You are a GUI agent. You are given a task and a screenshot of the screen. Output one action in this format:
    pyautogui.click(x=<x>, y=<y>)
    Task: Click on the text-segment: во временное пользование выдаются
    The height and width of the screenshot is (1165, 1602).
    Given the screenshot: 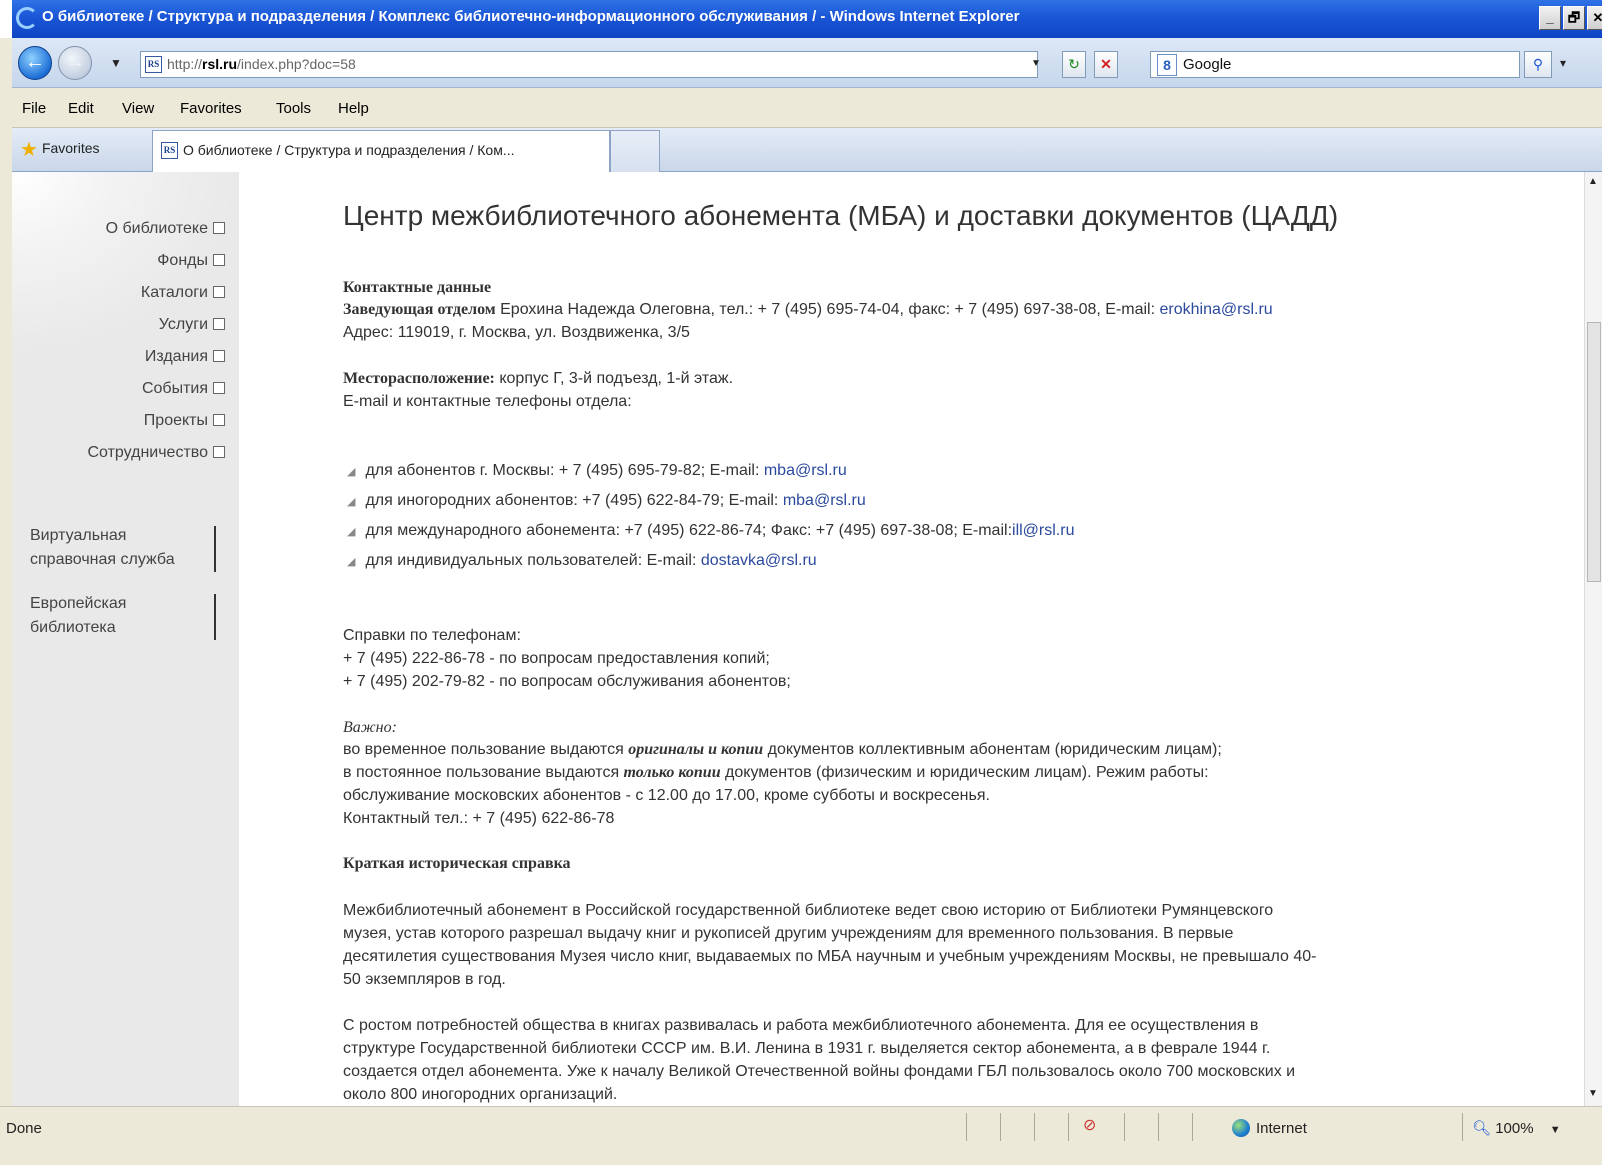 What is the action you would take?
    pyautogui.click(x=486, y=749)
    